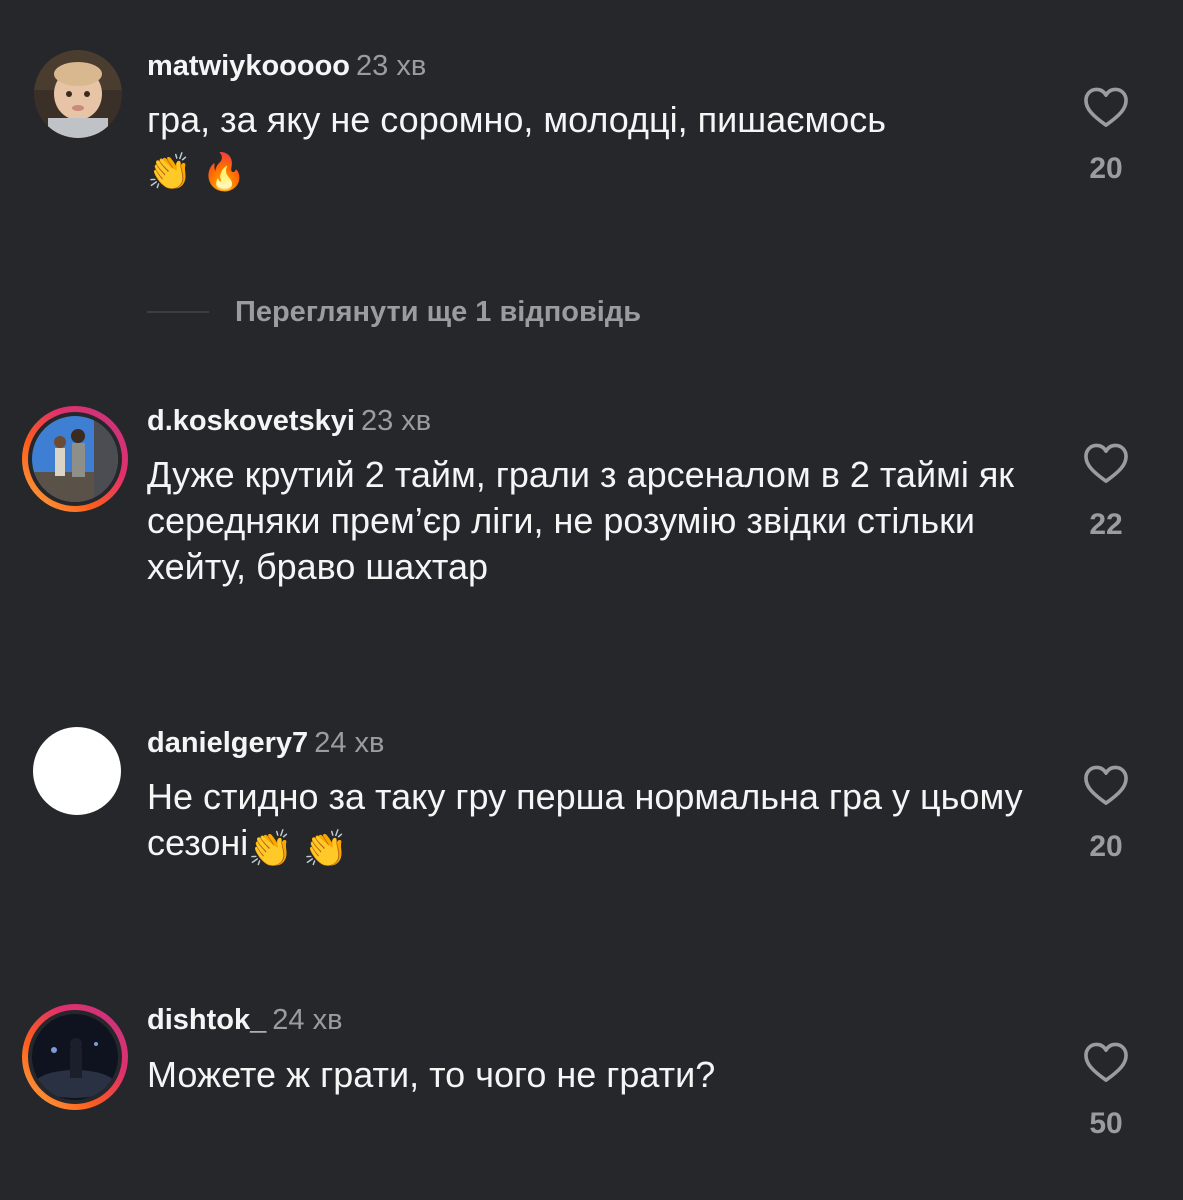 The image size is (1183, 1200). What do you see at coordinates (438, 312) in the screenshot?
I see `view-replies-label: Переглянути ще 1 відповідь` at bounding box center [438, 312].